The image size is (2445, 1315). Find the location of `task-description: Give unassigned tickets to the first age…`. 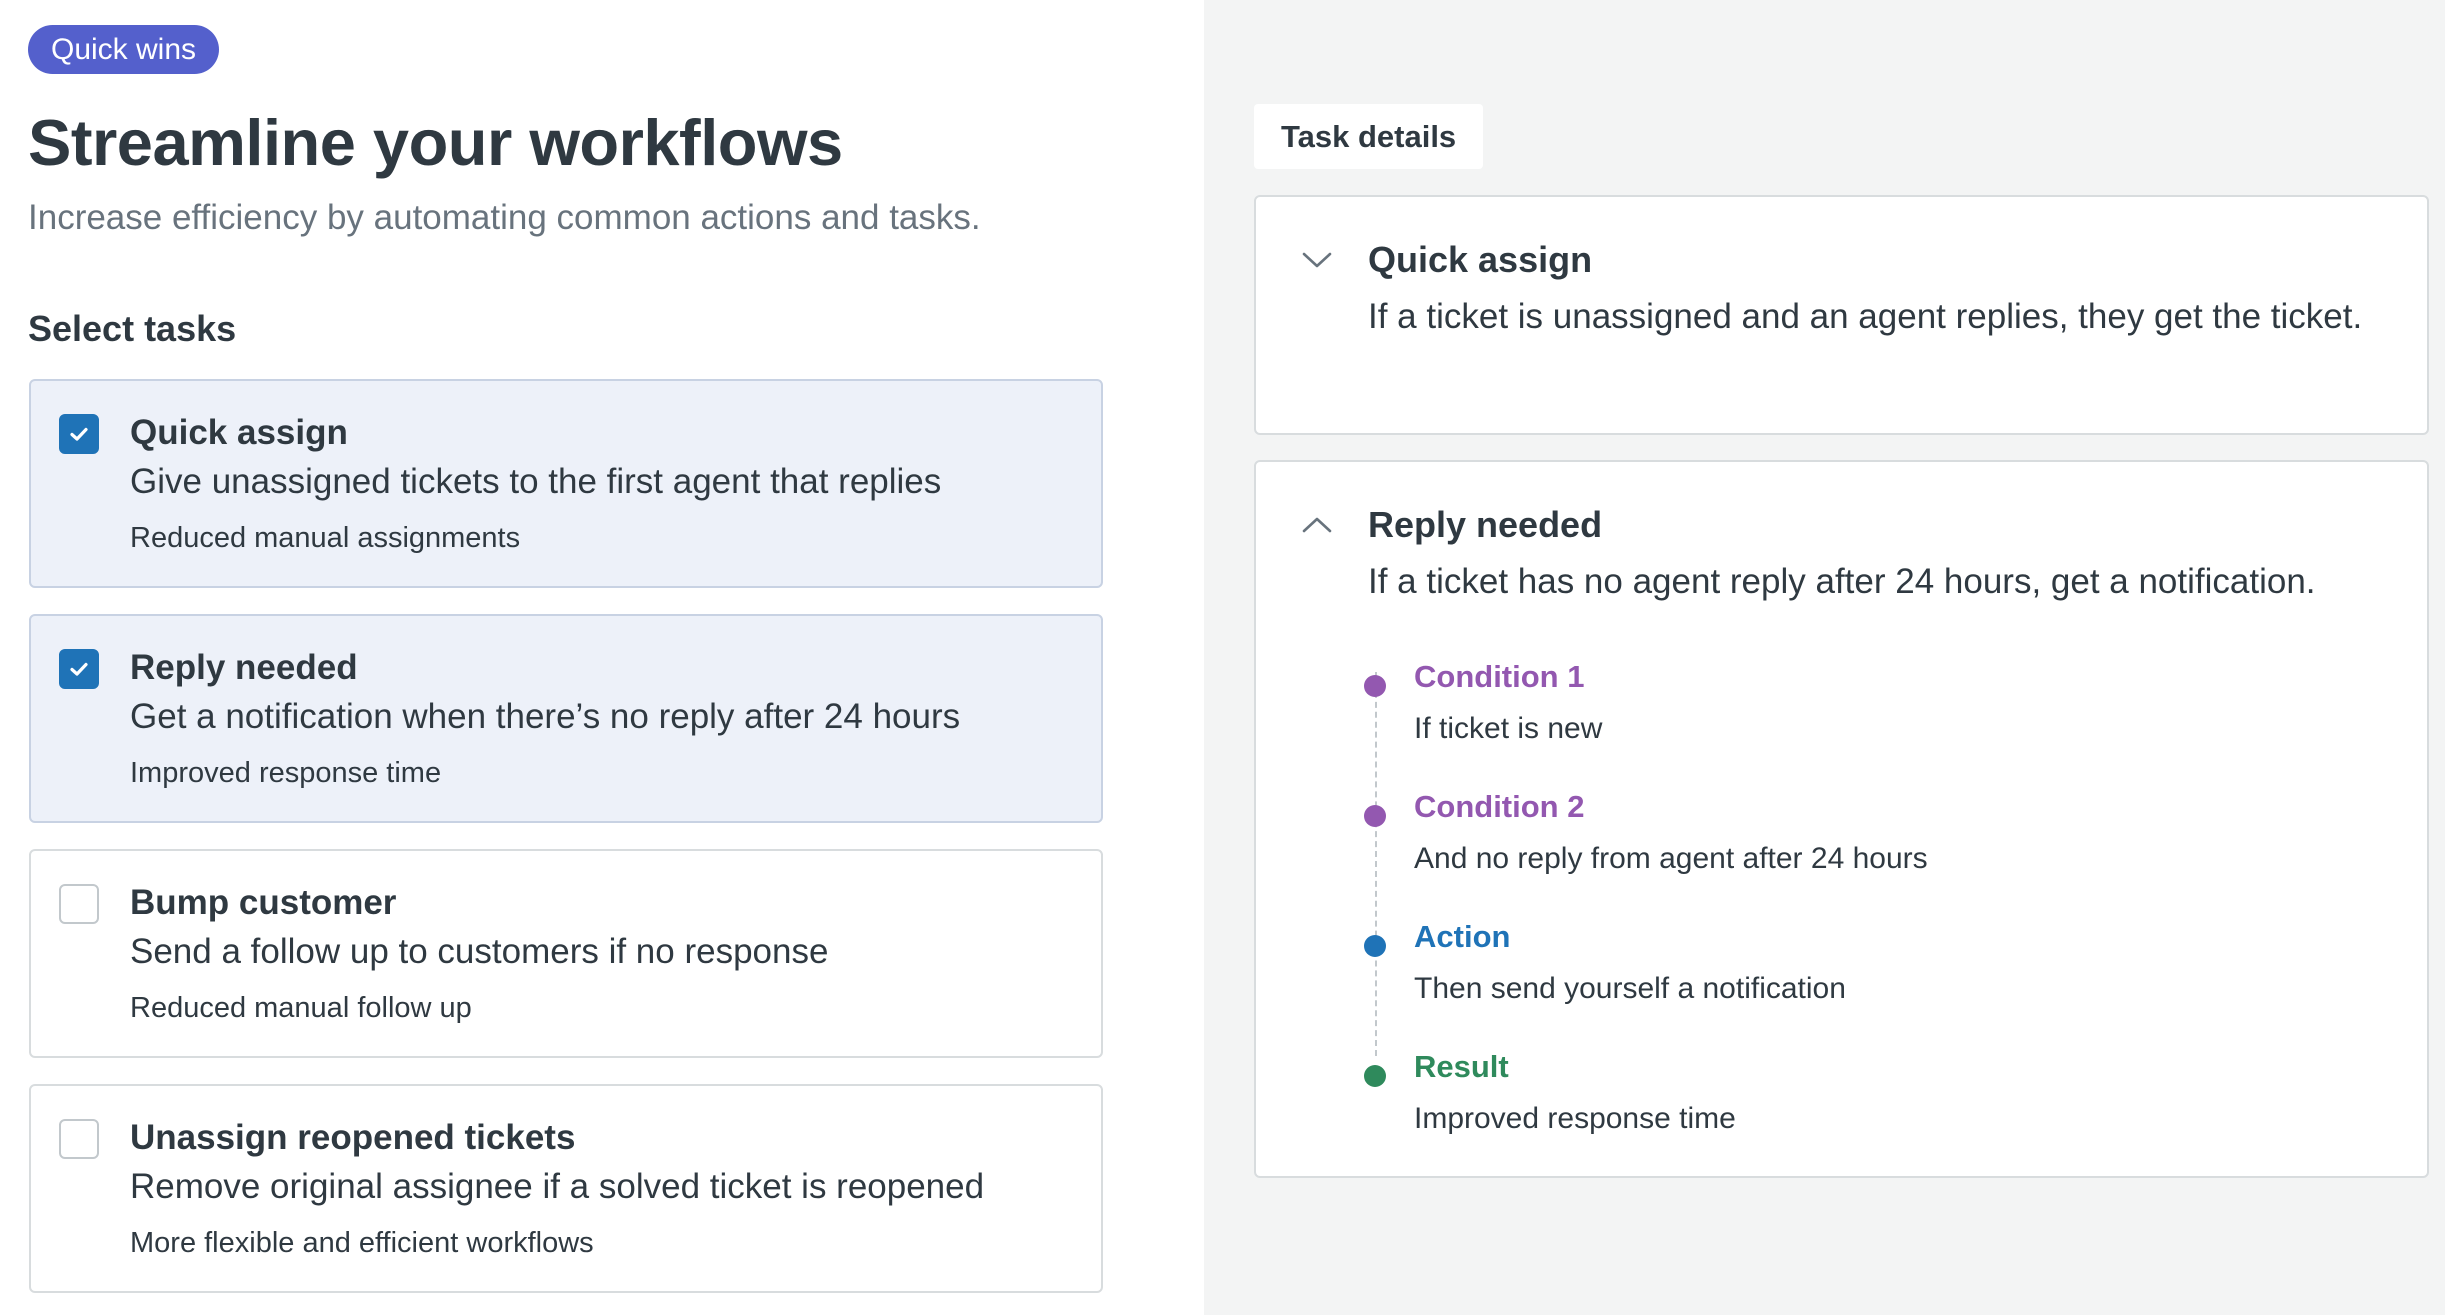

task-description: Give unassigned tickets to the first age… is located at coordinates (536, 481).